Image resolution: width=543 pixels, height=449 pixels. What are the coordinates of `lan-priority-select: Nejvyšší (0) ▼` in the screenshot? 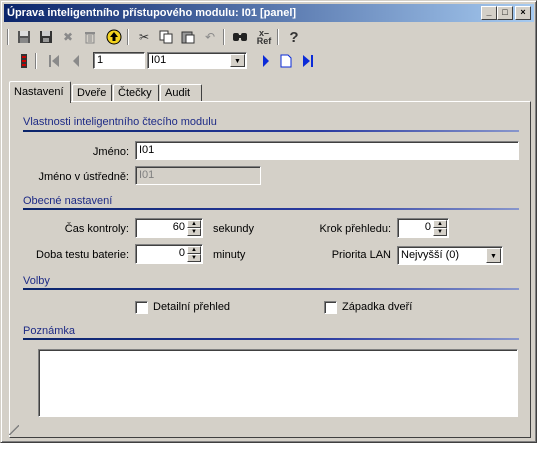 It's located at (450, 255).